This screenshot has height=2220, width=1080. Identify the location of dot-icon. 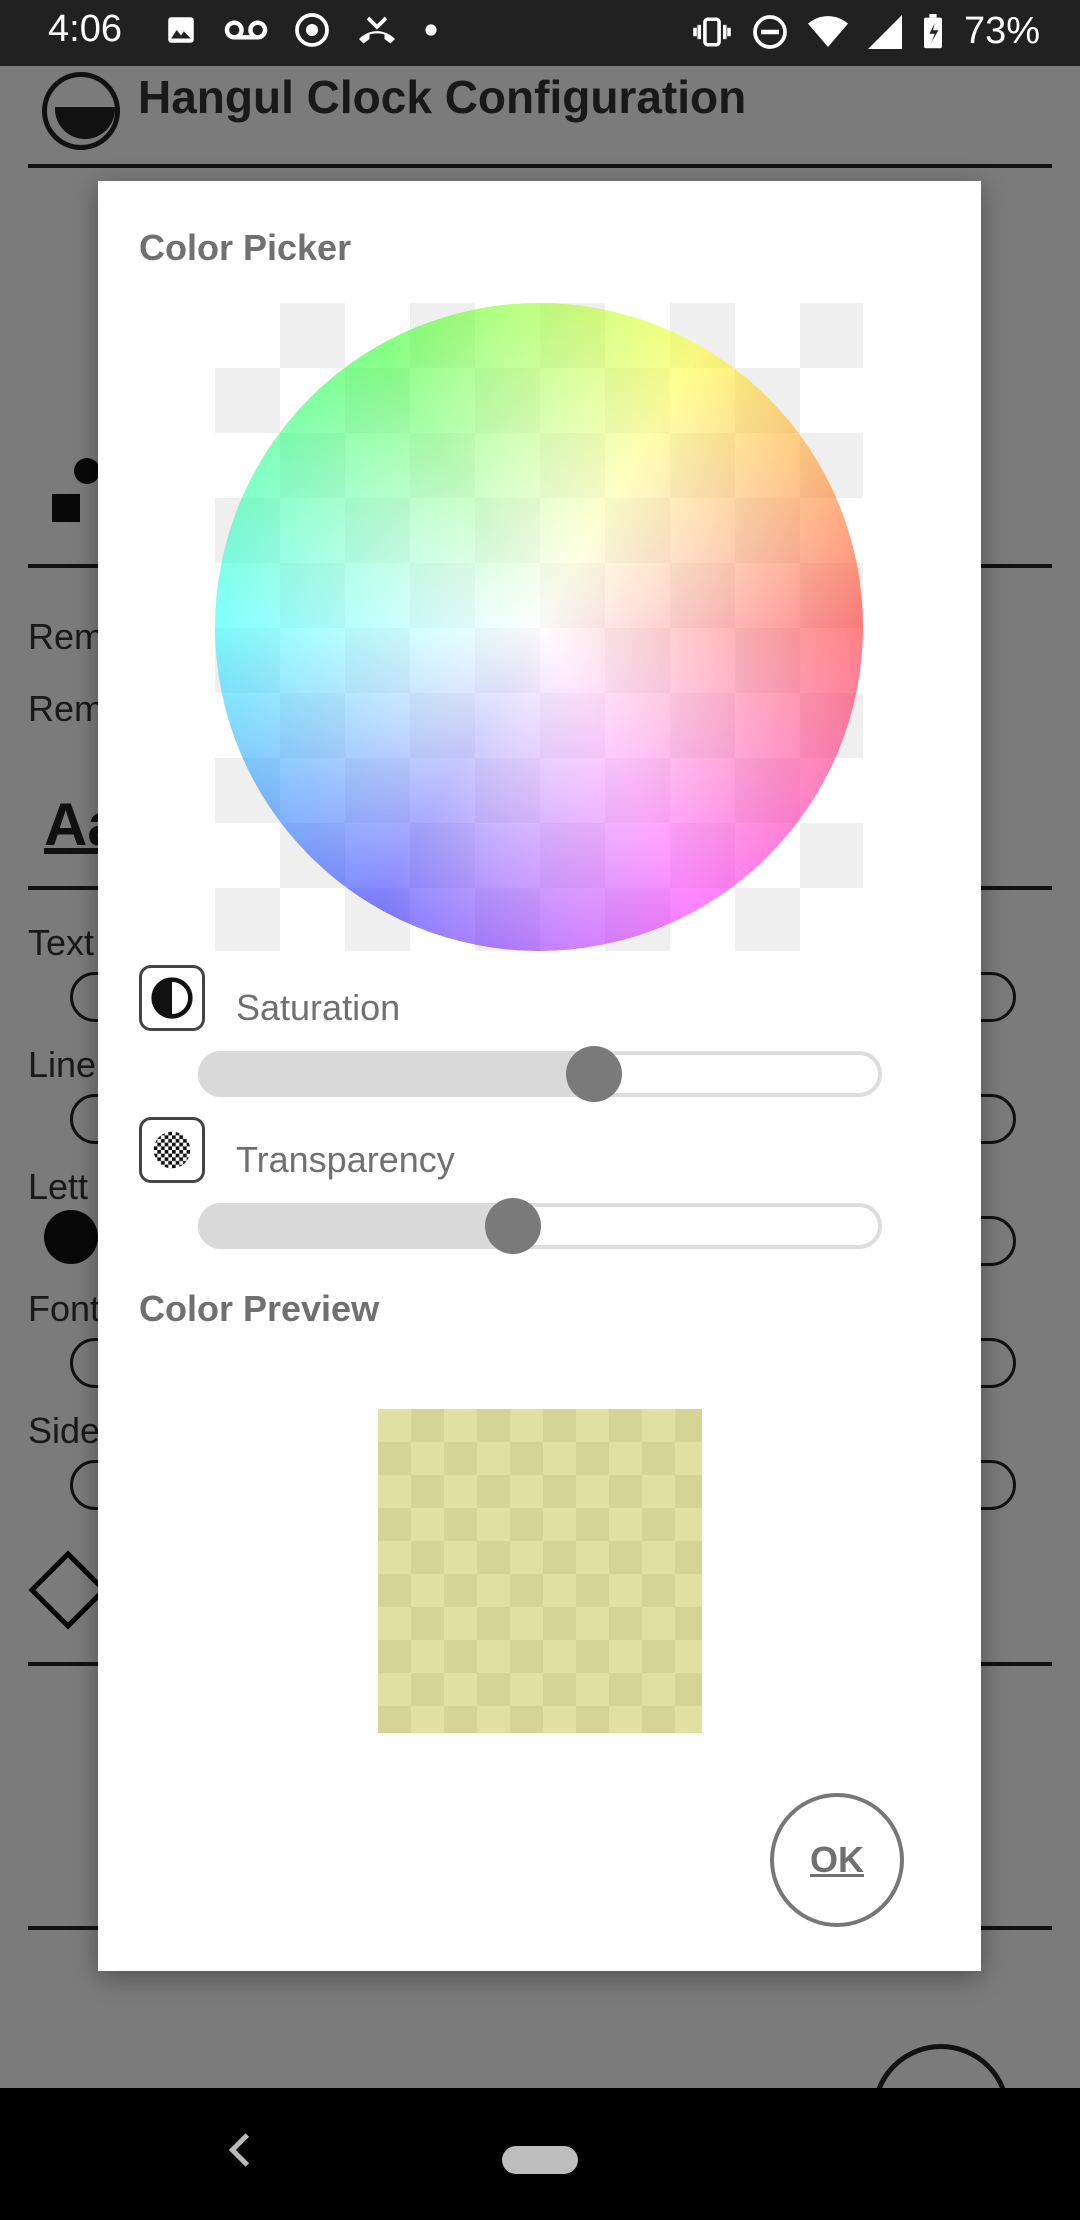
(431, 30).